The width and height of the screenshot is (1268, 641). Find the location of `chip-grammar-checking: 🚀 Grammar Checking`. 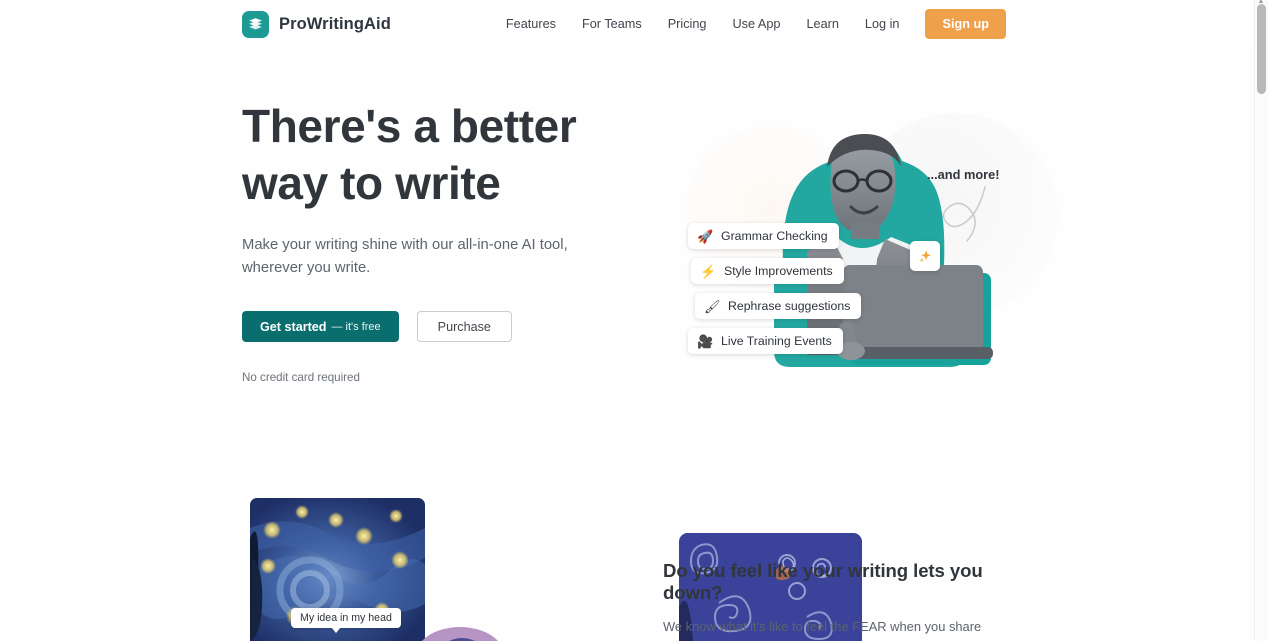

chip-grammar-checking: 🚀 Grammar Checking is located at coordinates (763, 236).